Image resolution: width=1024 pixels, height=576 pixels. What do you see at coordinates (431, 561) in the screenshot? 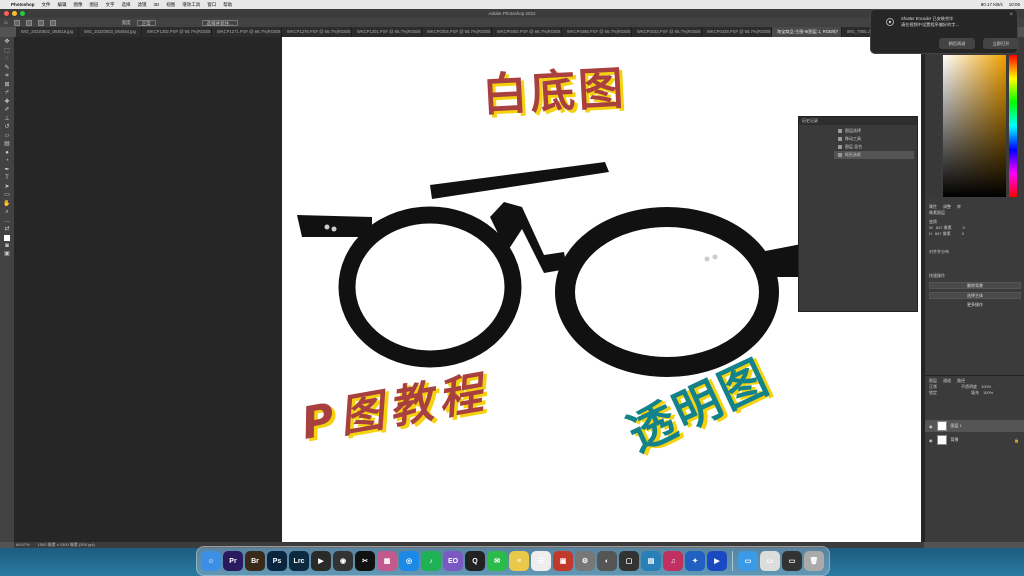
I see `dock-qq-music-icon: ♪` at bounding box center [431, 561].